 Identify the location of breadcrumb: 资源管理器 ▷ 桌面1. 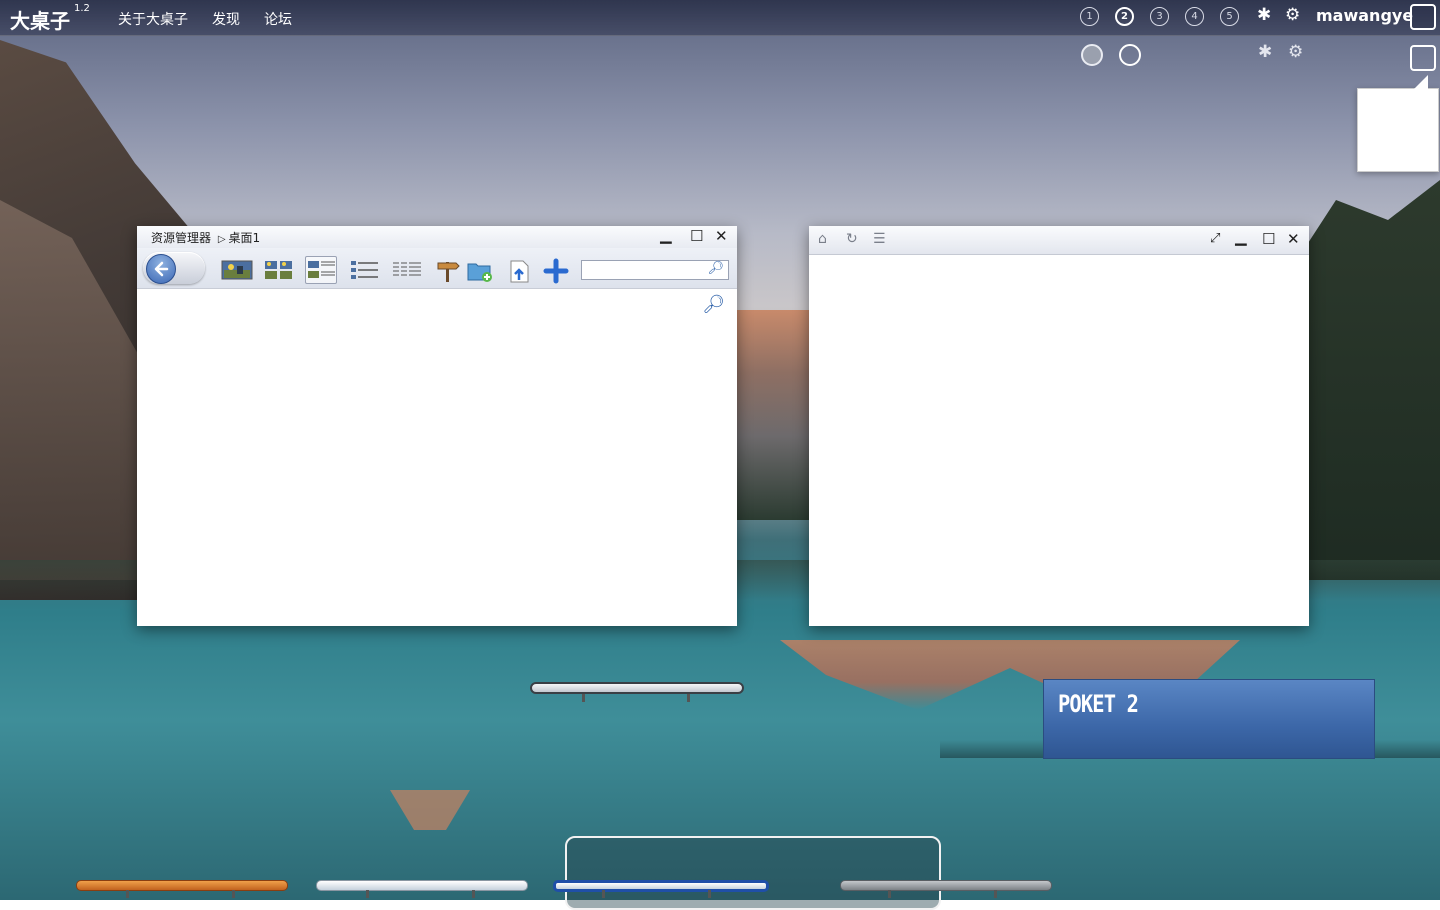
(205, 237).